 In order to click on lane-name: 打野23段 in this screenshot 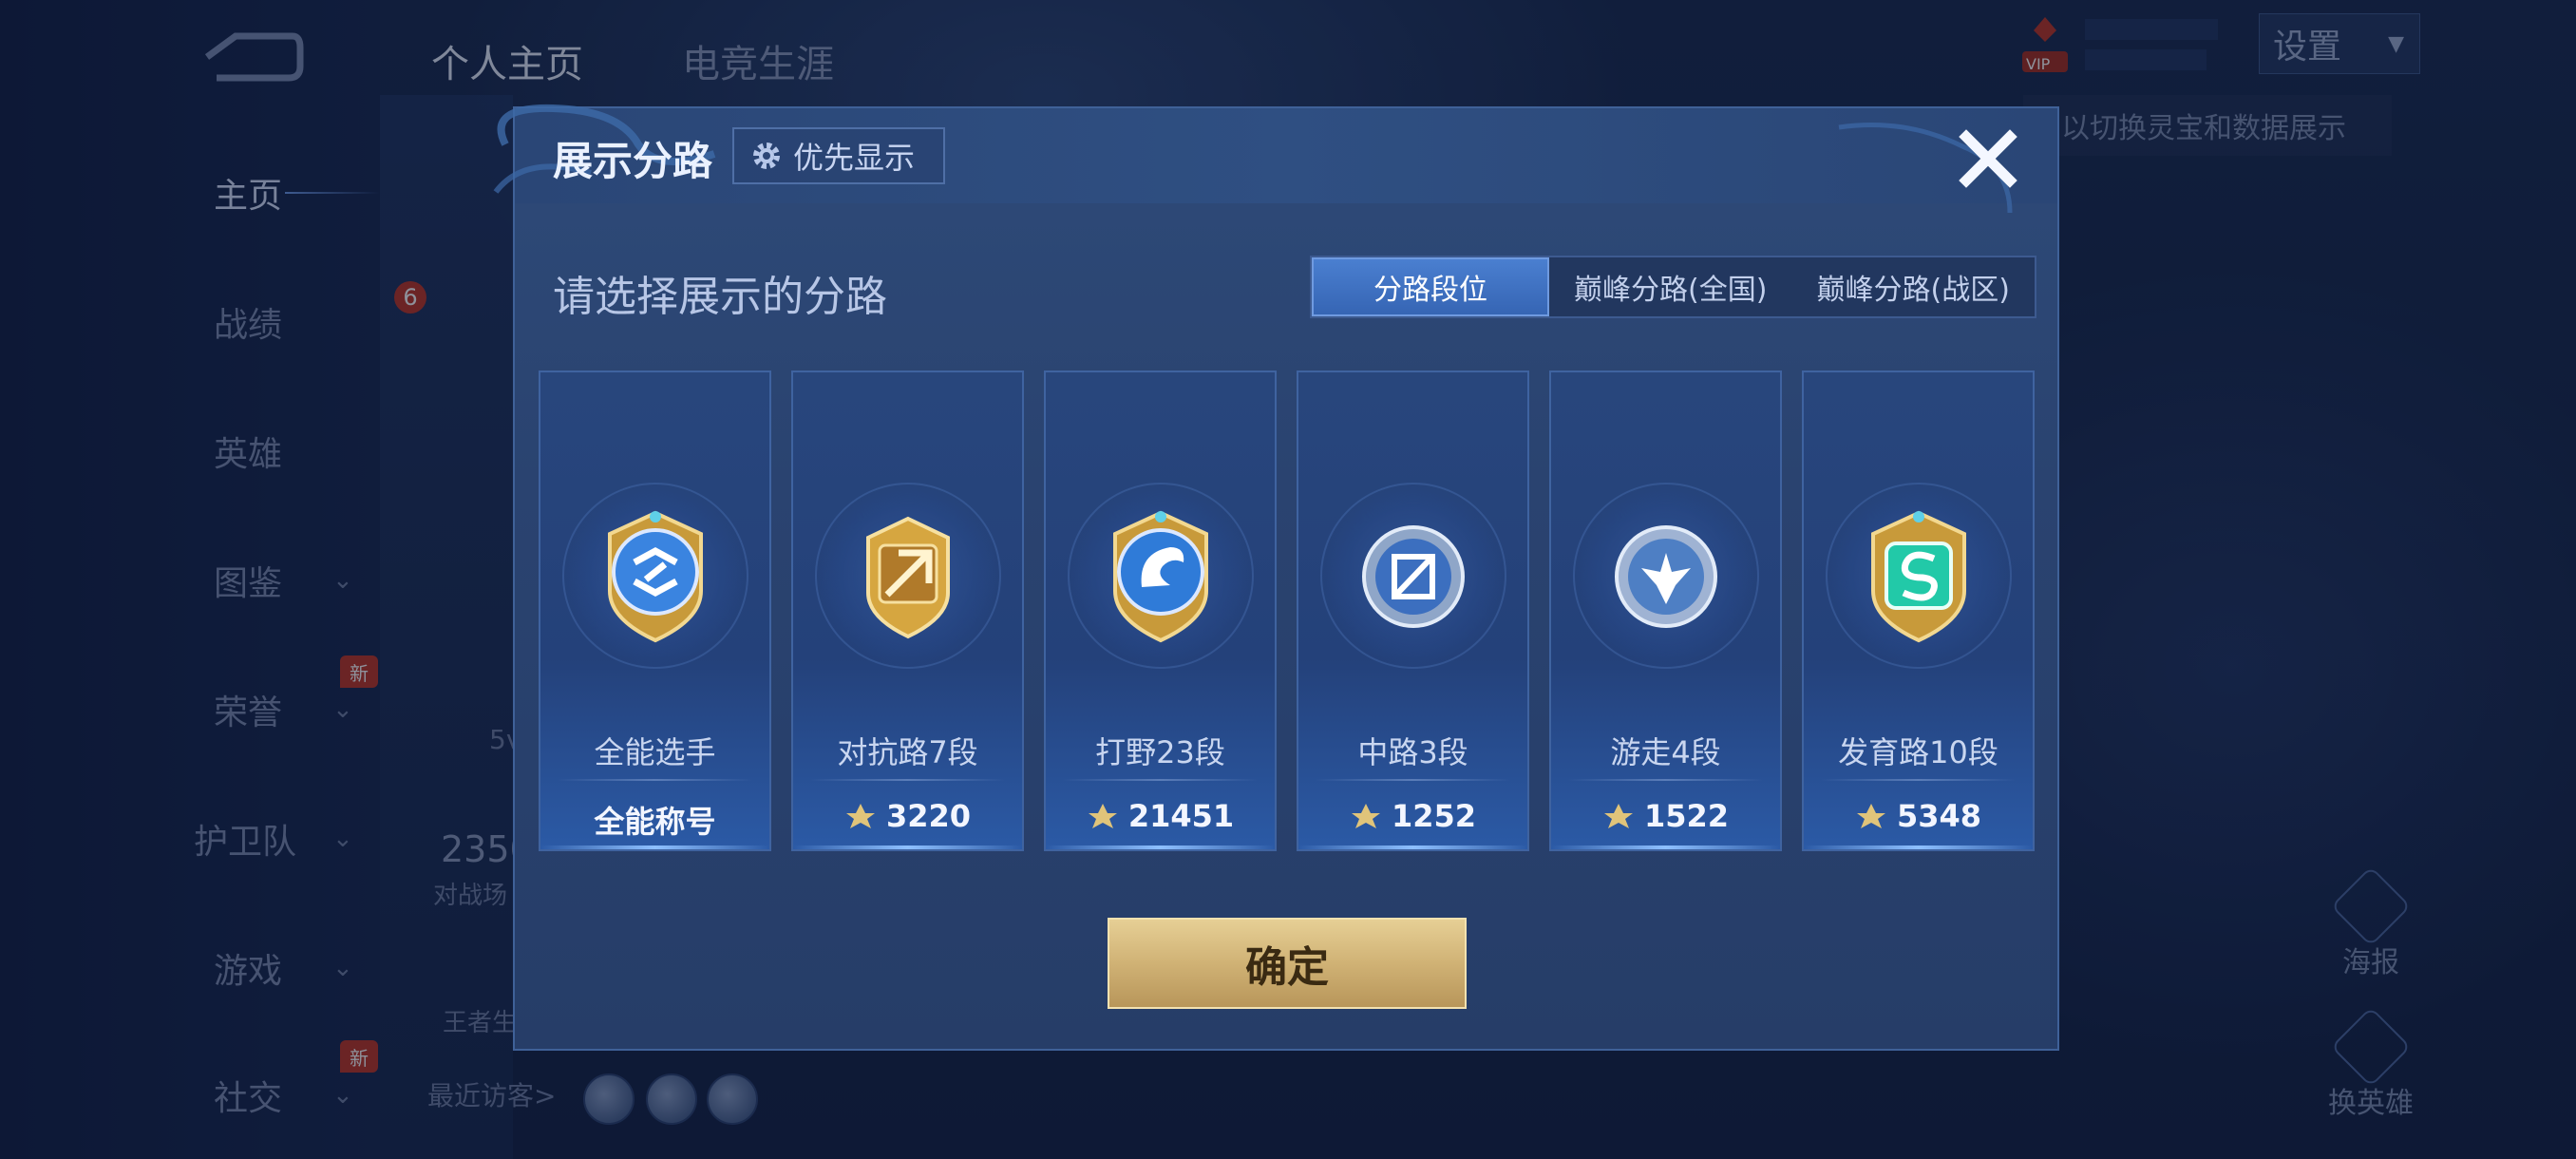, I will do `click(1160, 752)`.